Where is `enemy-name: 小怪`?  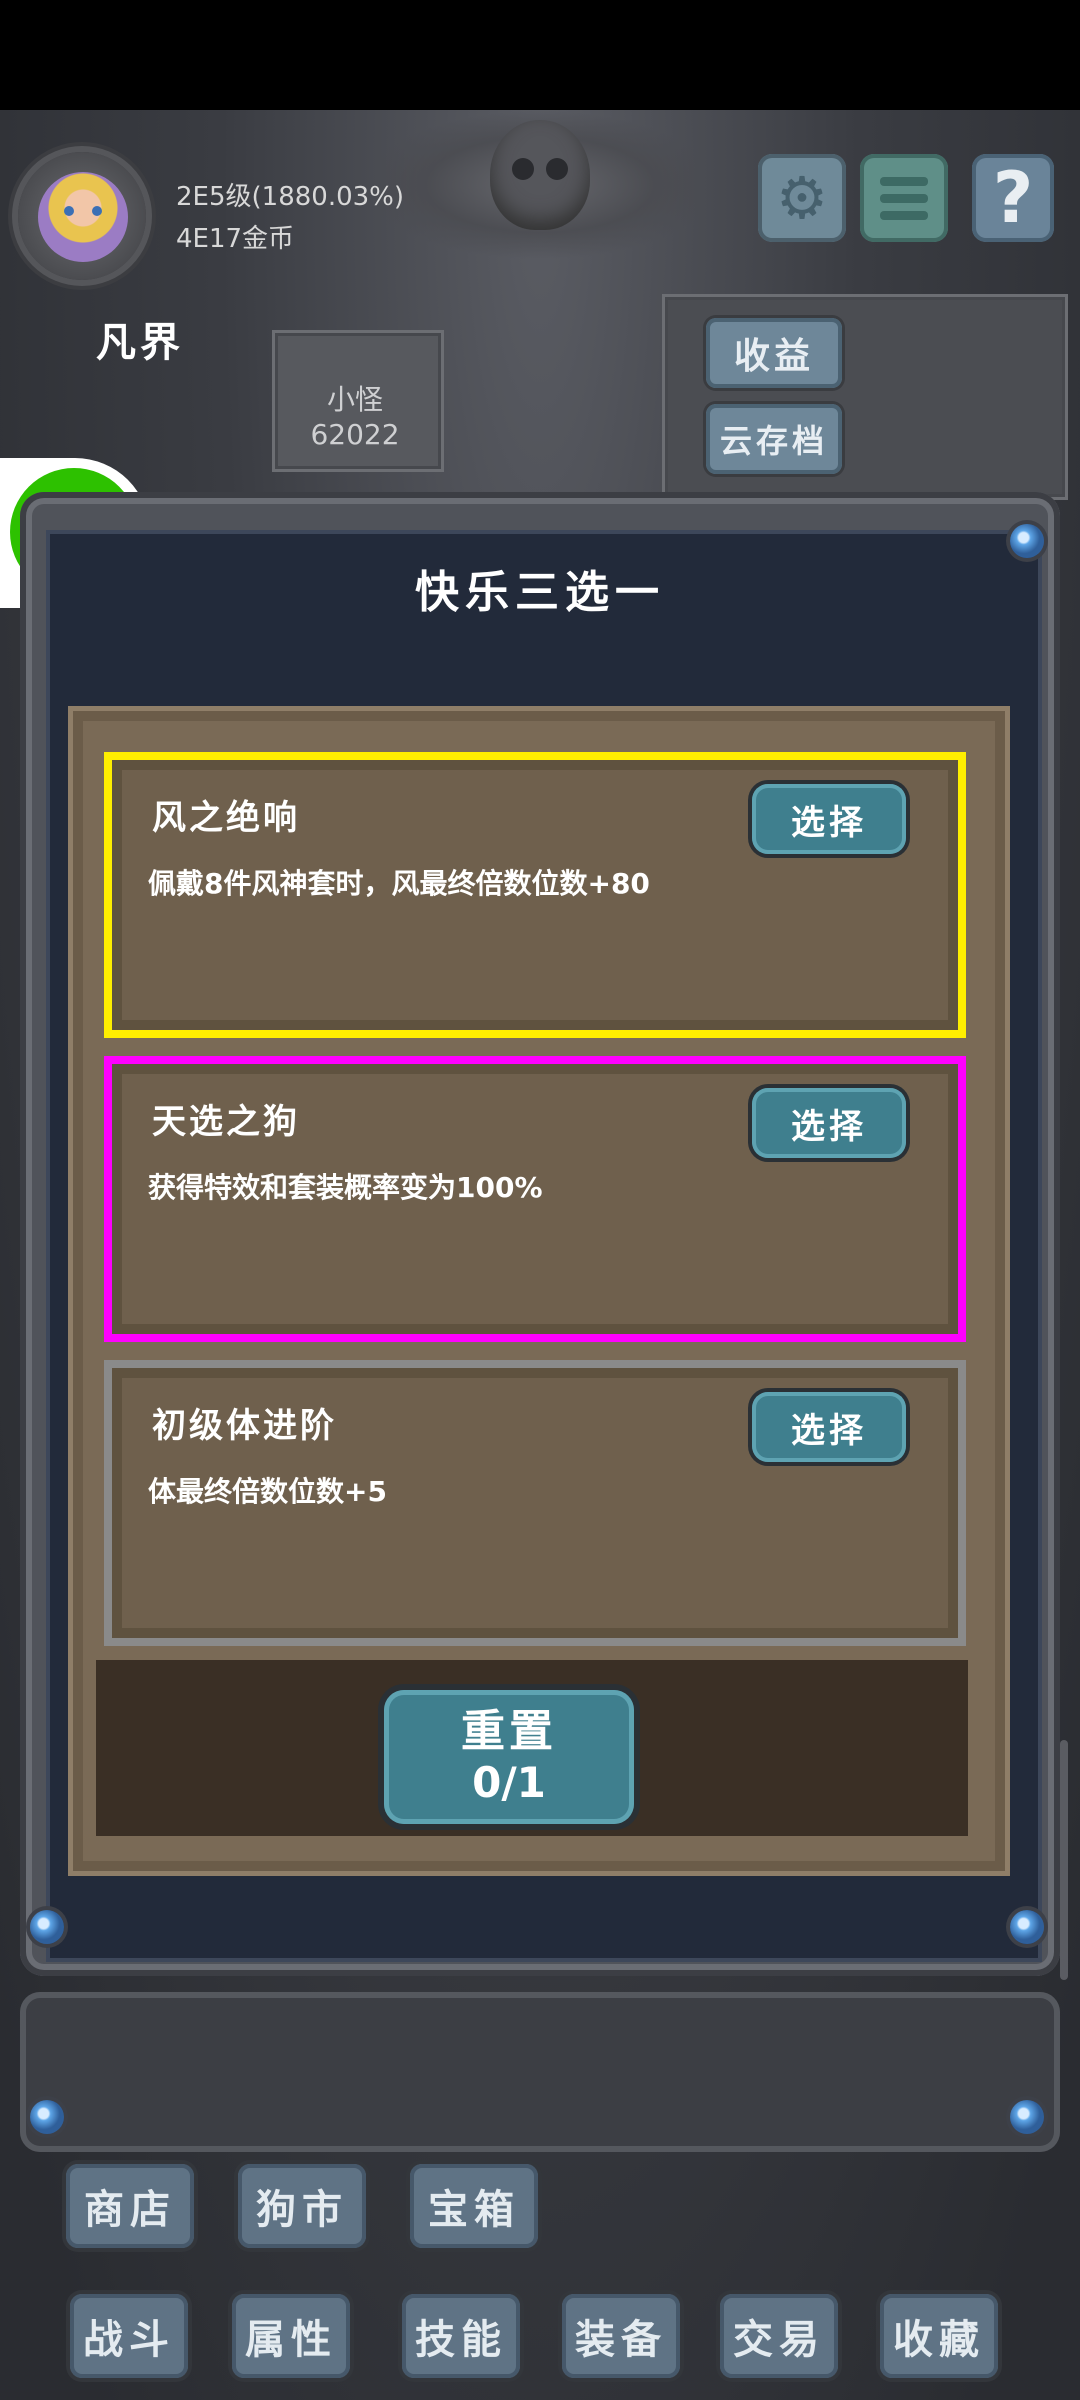
enemy-name: 小怪 is located at coordinates (354, 399).